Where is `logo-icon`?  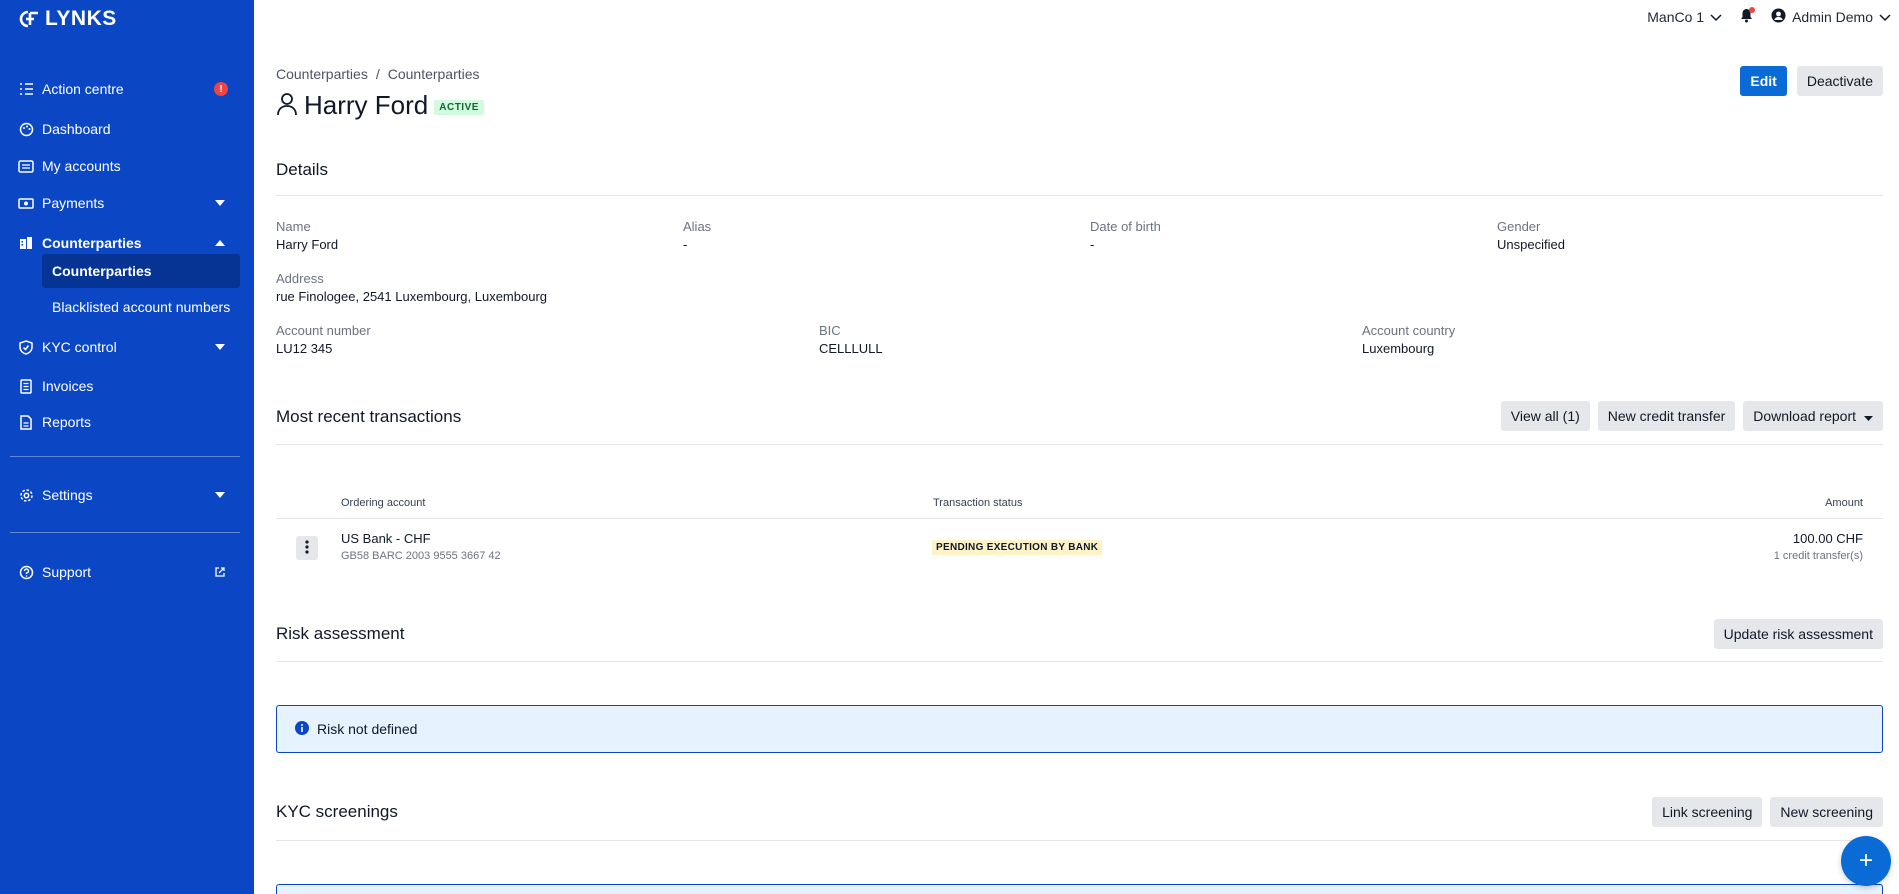
logo-icon is located at coordinates (28, 19).